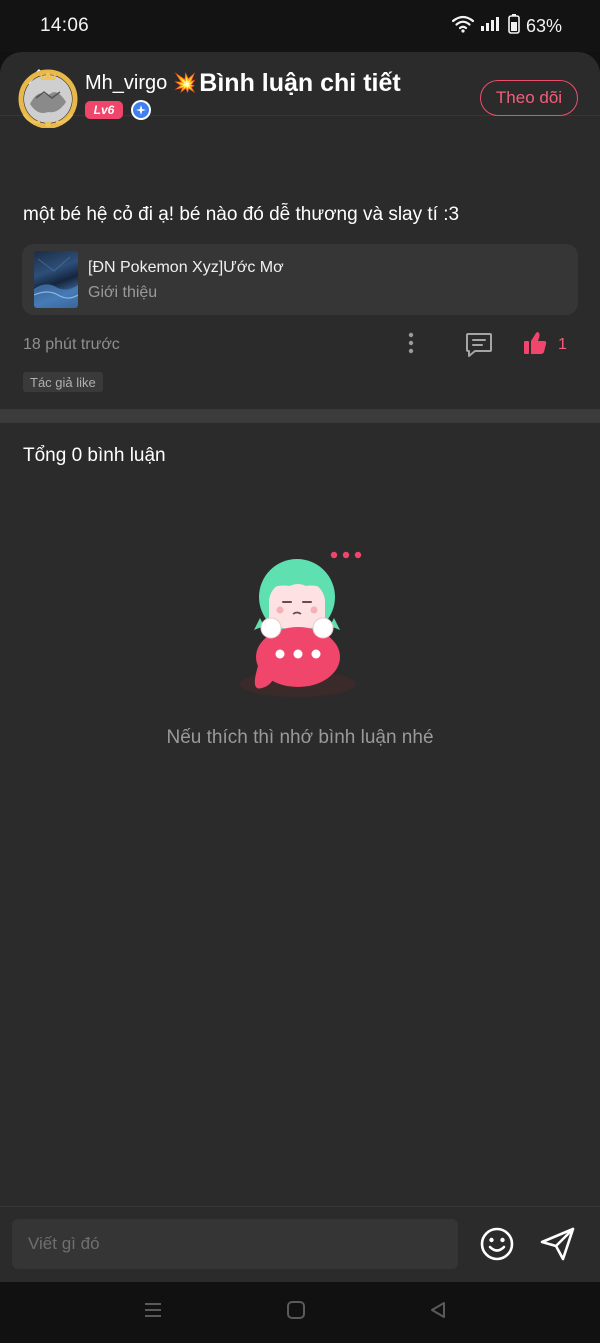 This screenshot has width=600, height=1343. Describe the element at coordinates (141, 110) in the screenshot. I see `verified-badge-icon` at that location.